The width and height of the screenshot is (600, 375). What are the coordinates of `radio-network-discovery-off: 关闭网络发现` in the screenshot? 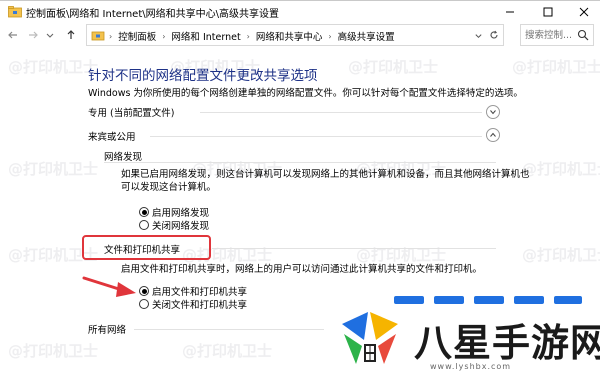 It's located at (174, 225).